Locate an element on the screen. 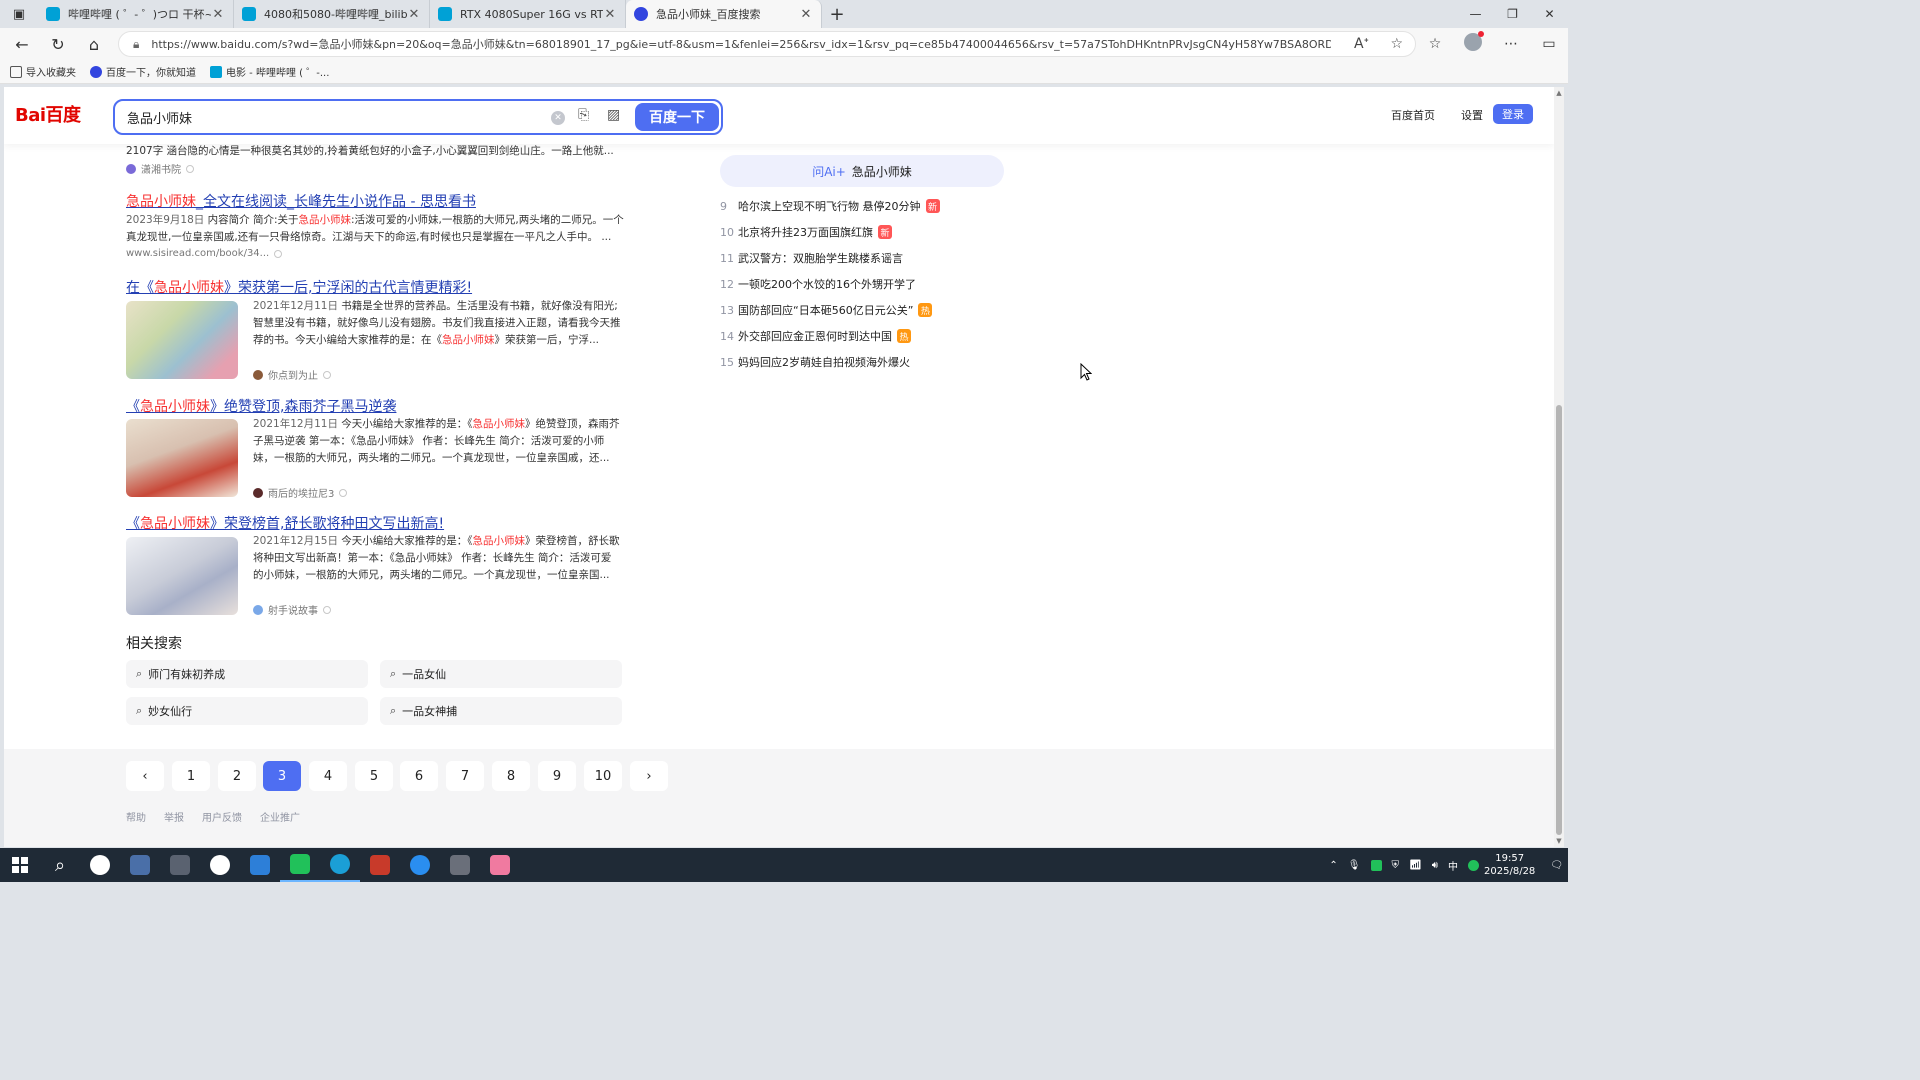  browser-tab-active: 急品小师妹_百度搜索 ✕ is located at coordinates (724, 14).